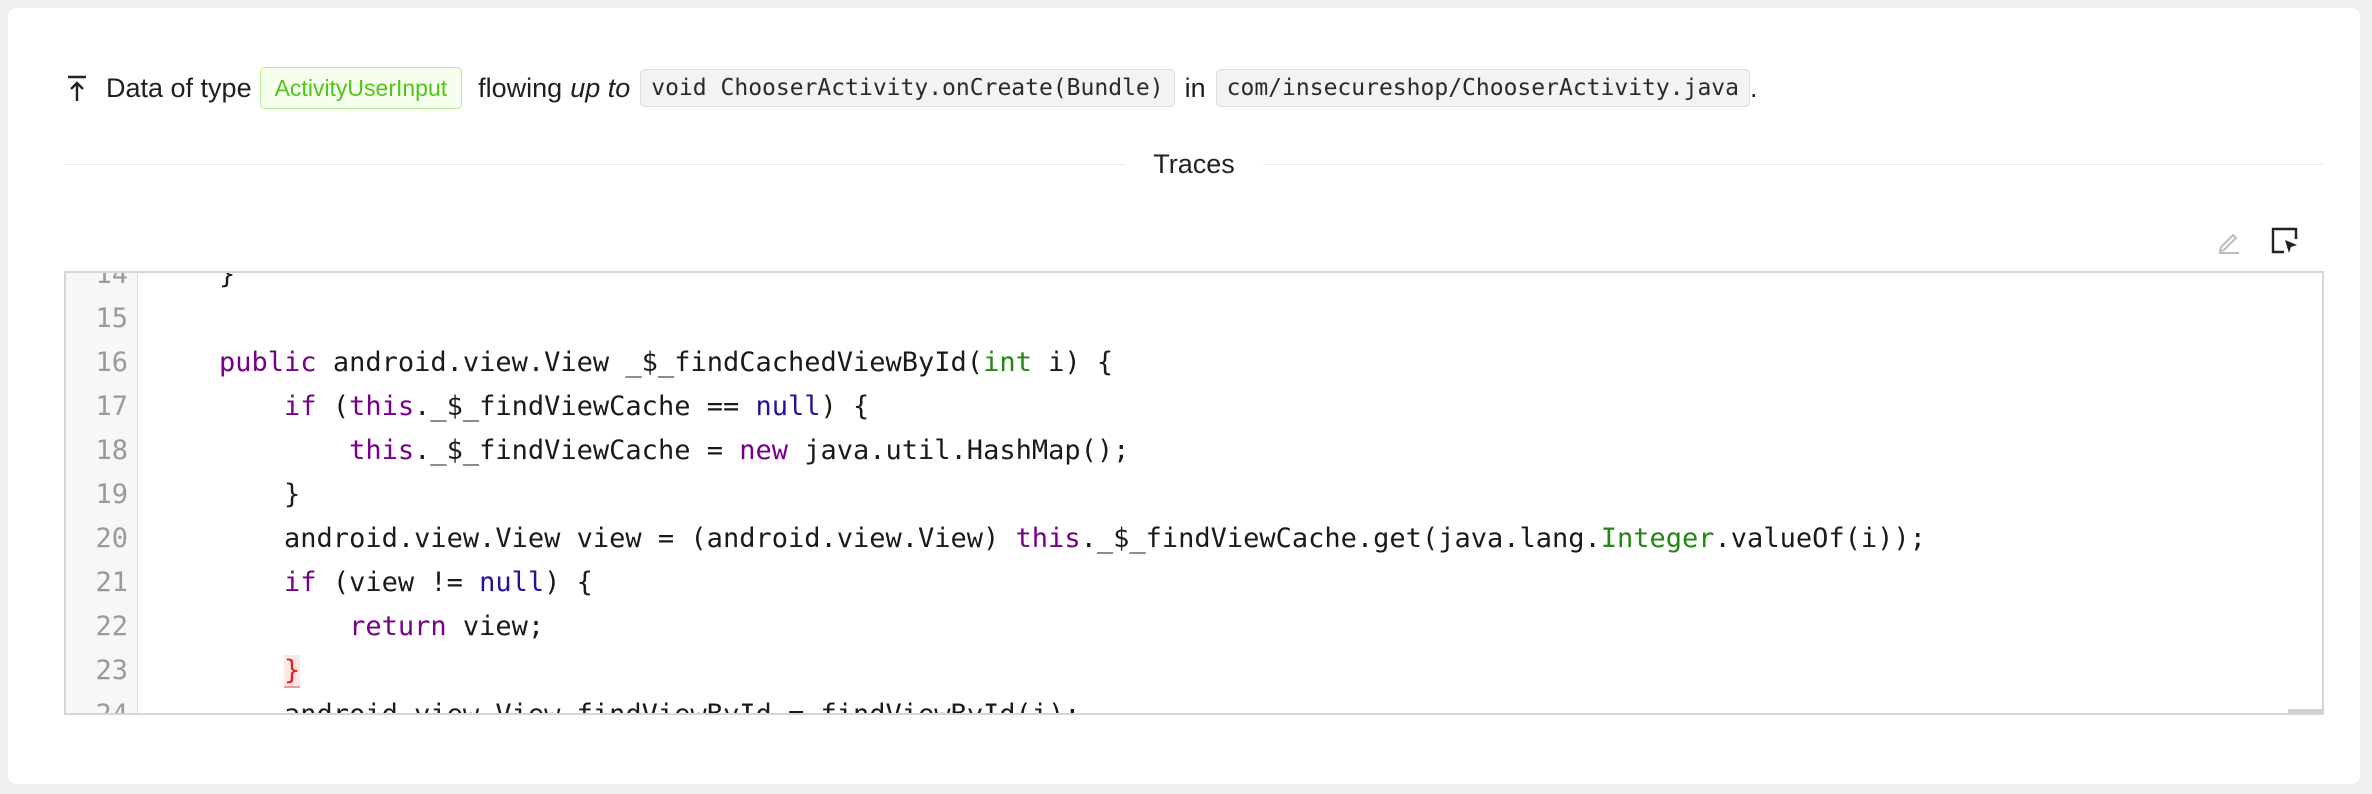  What do you see at coordinates (398, 626) in the screenshot?
I see `code-token: return` at bounding box center [398, 626].